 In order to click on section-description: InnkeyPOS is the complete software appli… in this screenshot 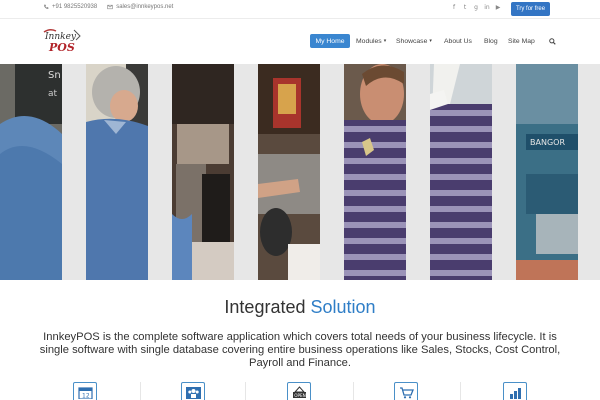, I will do `click(300, 350)`.